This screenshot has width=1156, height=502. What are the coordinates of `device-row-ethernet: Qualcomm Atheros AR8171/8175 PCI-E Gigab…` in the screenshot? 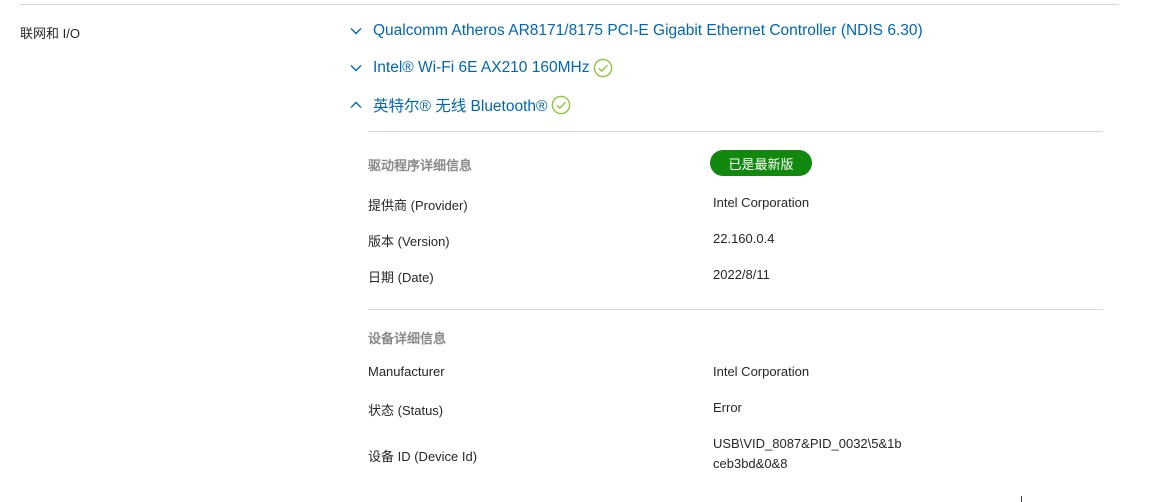 It's located at (635, 31).